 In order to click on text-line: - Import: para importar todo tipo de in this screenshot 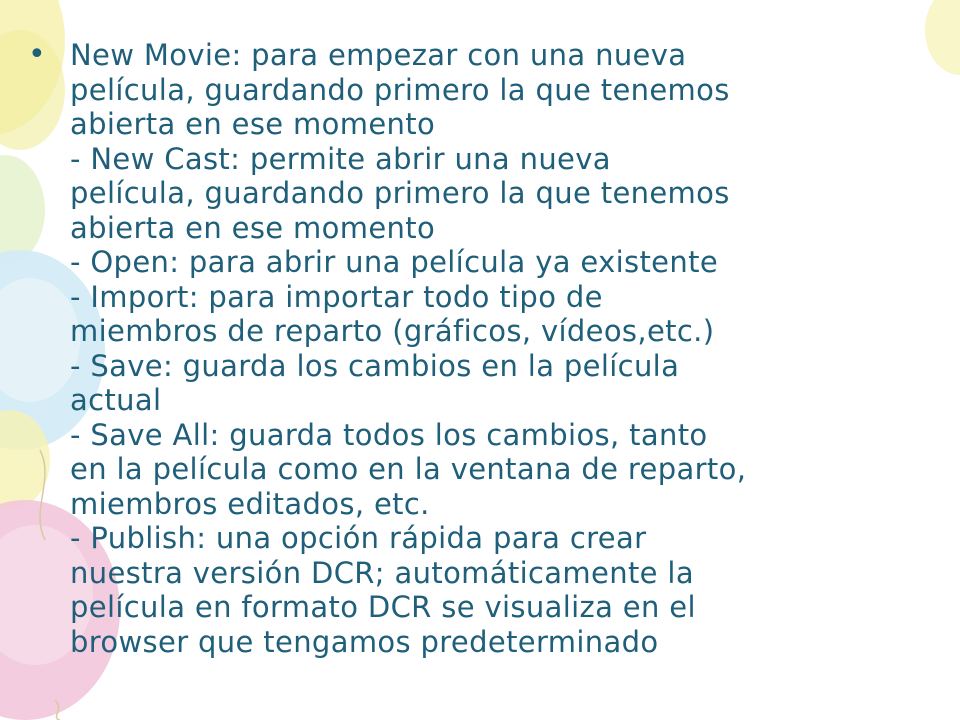, I will do `click(336, 296)`.